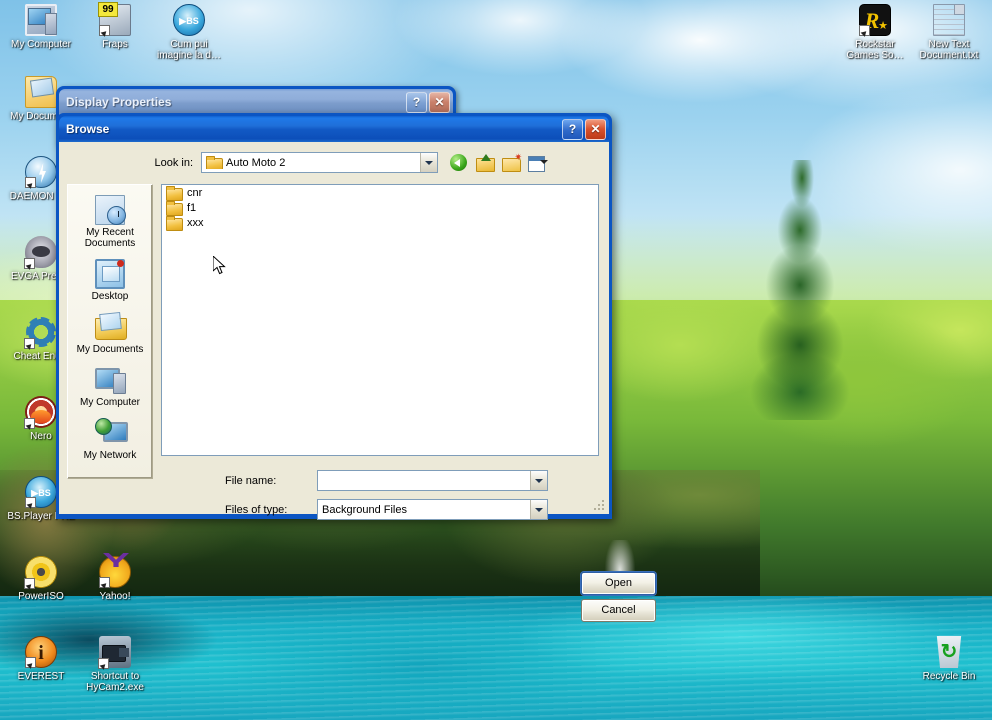  I want to click on back-icon, so click(459, 162).